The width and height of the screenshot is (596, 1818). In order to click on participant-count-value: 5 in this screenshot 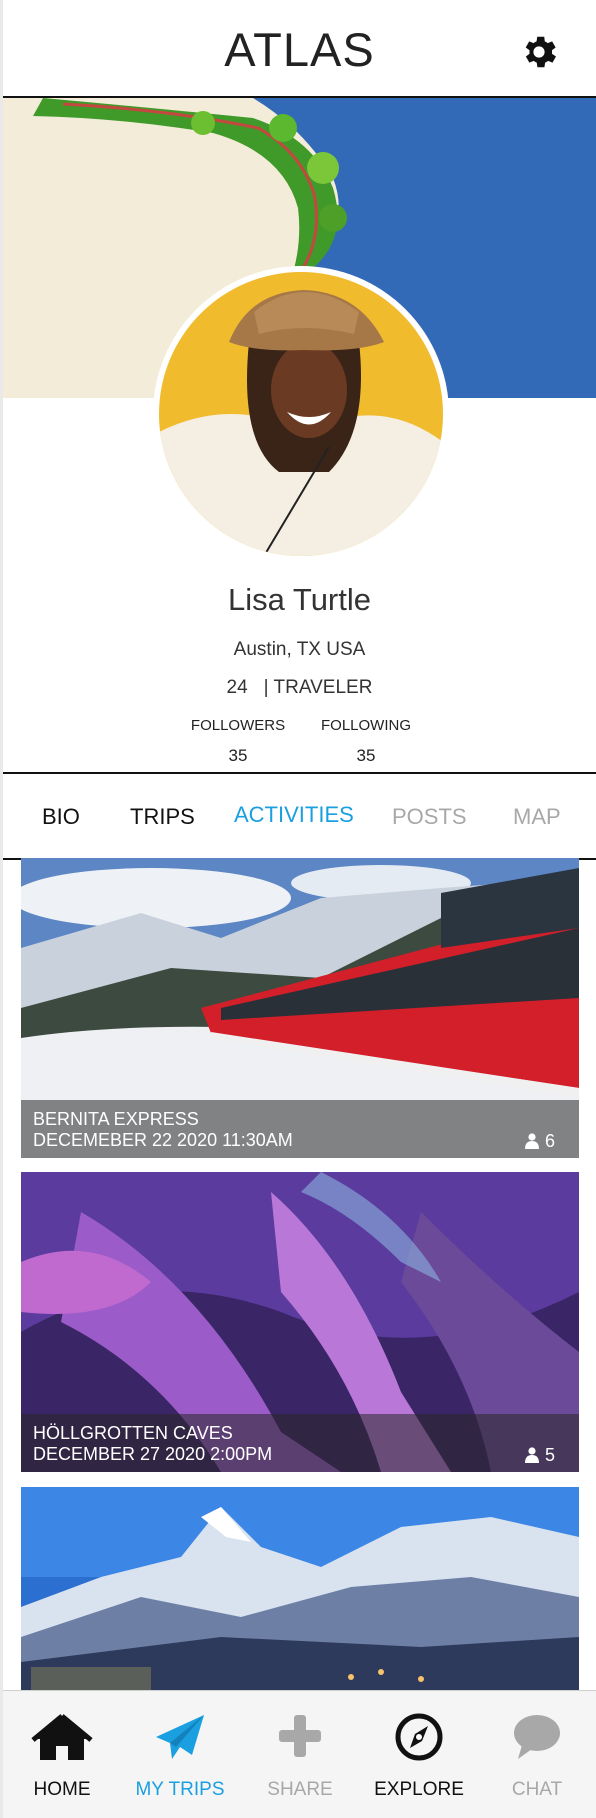, I will do `click(549, 1455)`.